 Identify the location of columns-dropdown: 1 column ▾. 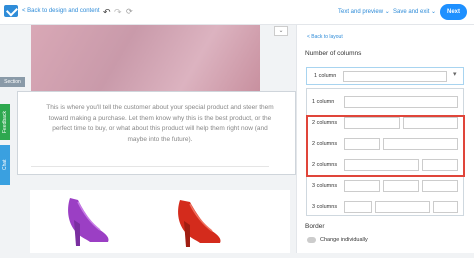
(385, 76).